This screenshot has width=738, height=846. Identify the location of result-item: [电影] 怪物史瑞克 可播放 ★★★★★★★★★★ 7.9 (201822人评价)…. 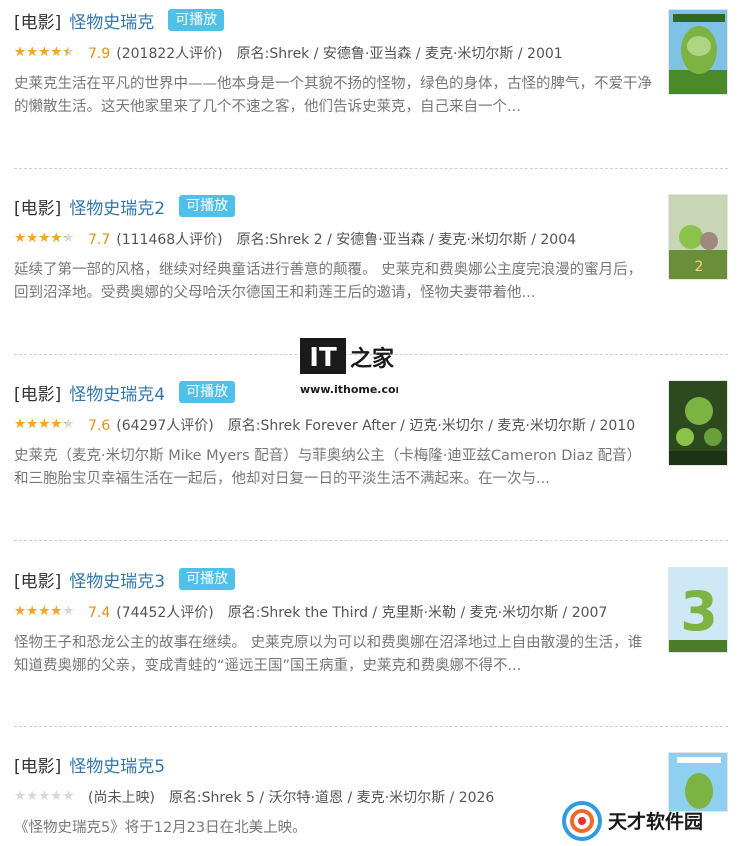
(371, 62).